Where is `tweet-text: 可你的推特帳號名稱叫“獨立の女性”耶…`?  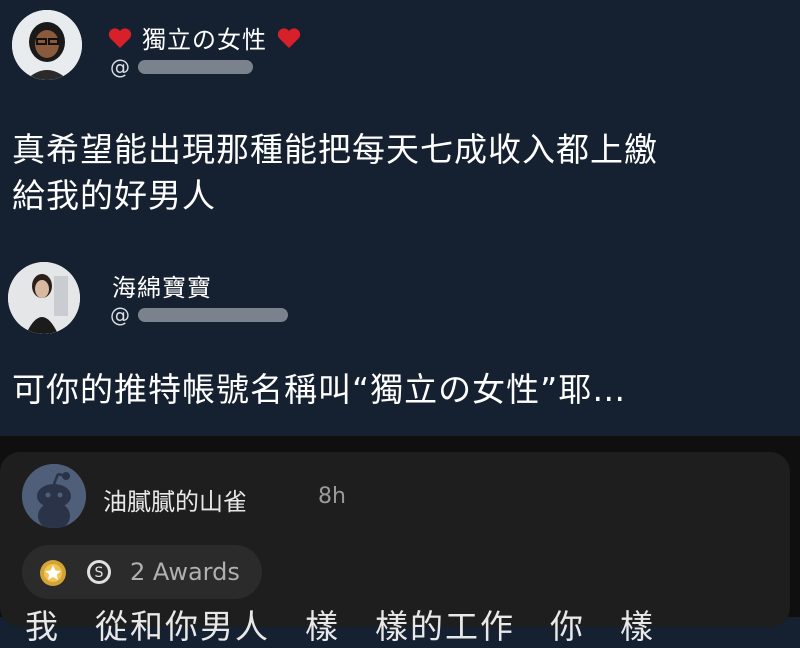 tweet-text: 可你的推特帳號名稱叫“獨立の女性”耶… is located at coordinates (319, 390).